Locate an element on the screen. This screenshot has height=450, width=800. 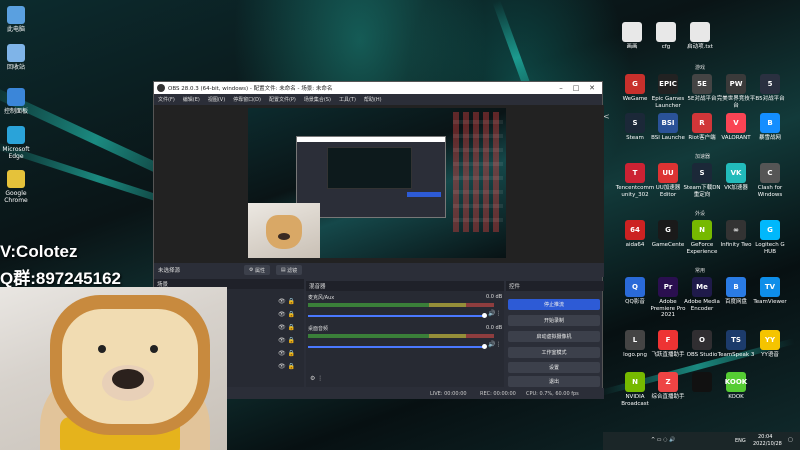
app-logo-icon: VK is located at coordinates (736, 173).